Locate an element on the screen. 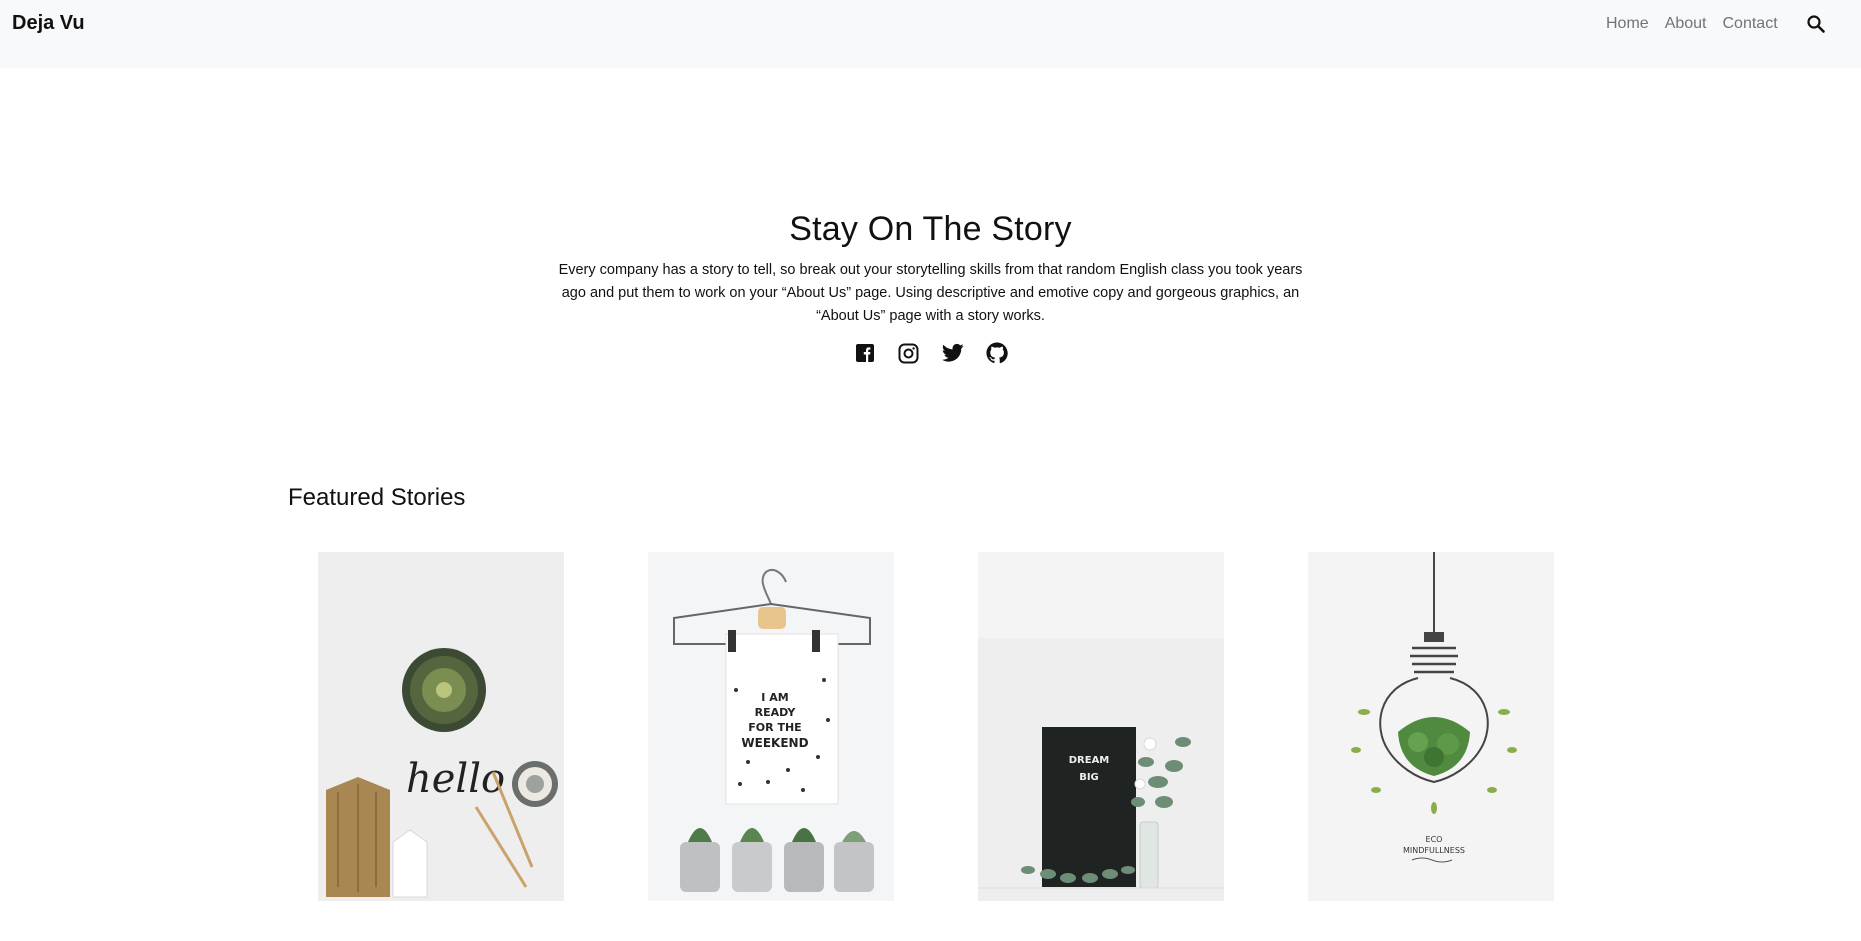 The width and height of the screenshot is (1861, 941). nav-link-about: About is located at coordinates (1686, 24).